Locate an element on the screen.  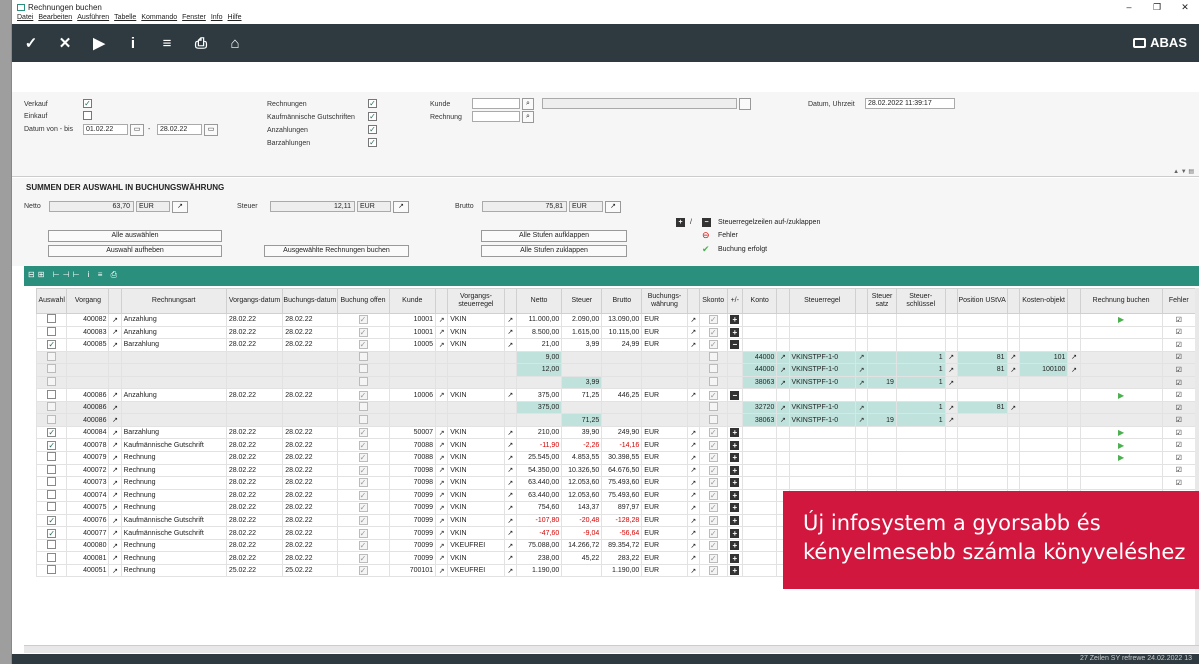
column-header: Steuer-schlüssel is located at coordinates (920, 301).